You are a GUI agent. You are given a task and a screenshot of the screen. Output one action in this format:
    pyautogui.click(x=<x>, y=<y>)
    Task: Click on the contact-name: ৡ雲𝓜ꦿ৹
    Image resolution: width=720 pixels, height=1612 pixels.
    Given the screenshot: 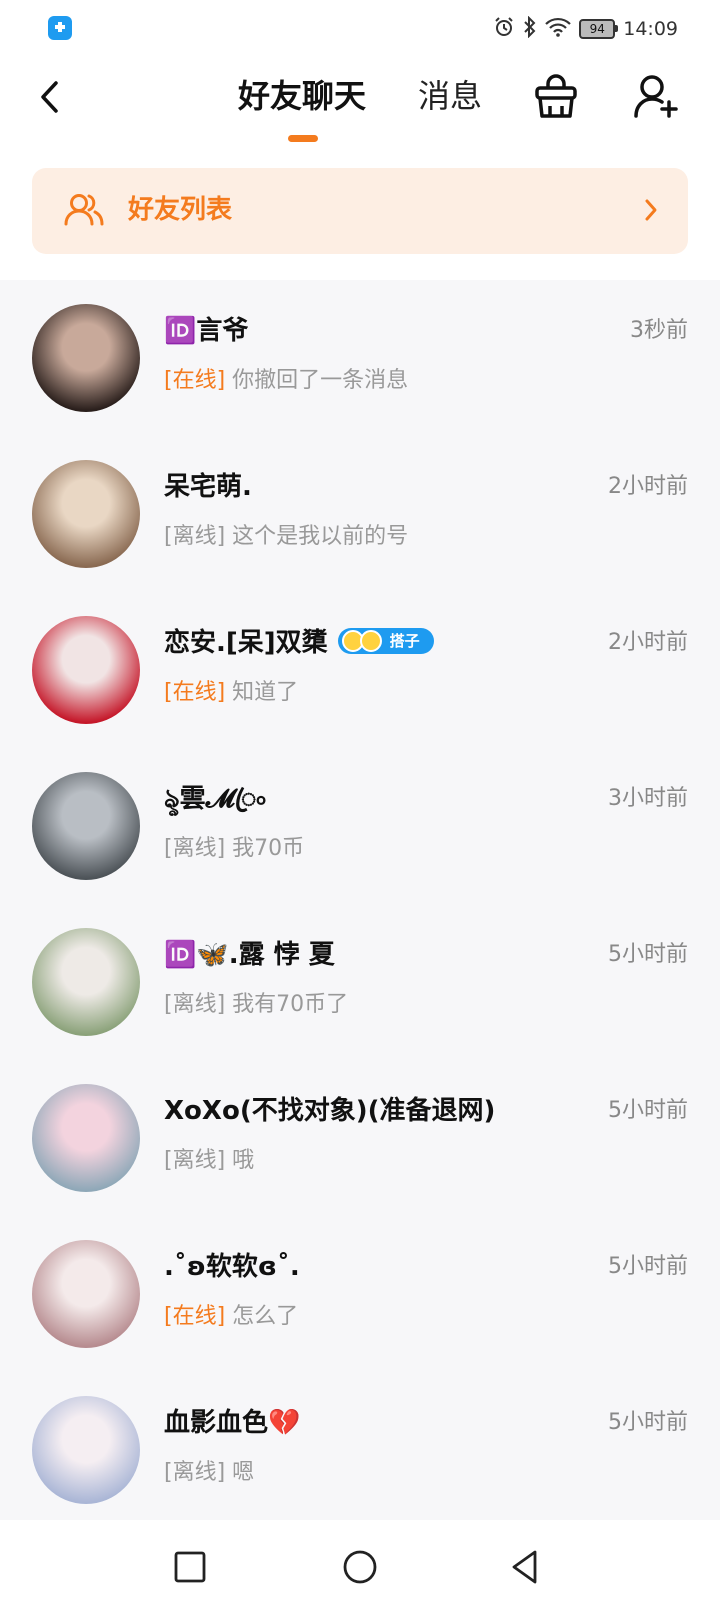 What is the action you would take?
    pyautogui.click(x=215, y=799)
    